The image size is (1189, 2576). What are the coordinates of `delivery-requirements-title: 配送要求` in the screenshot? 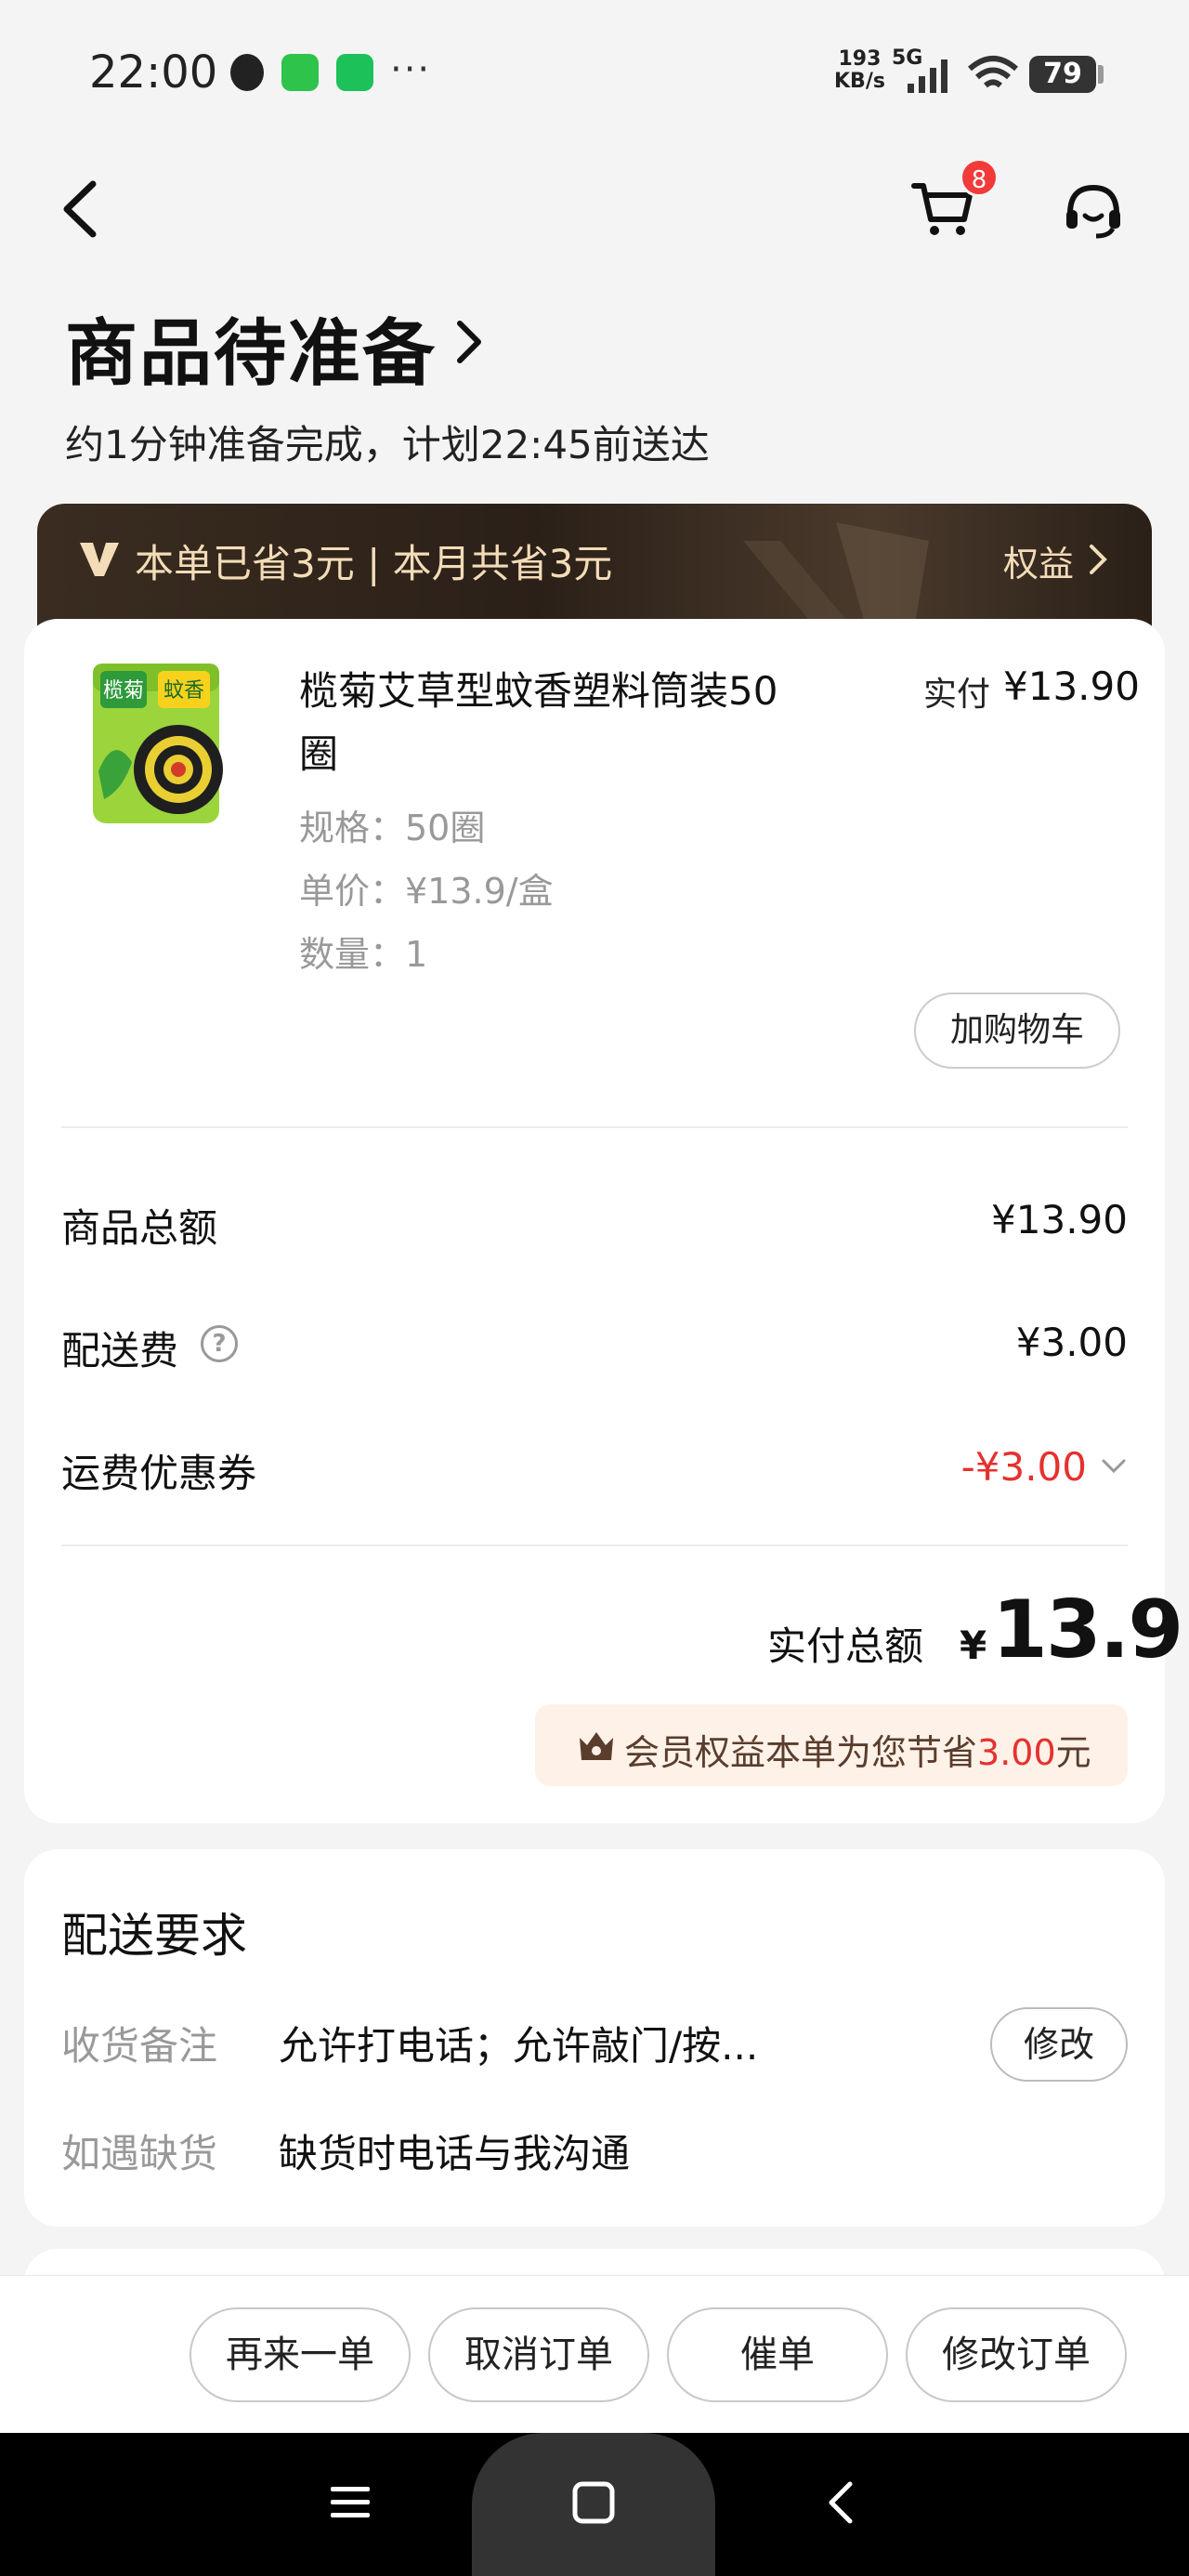 It's located at (154, 1936).